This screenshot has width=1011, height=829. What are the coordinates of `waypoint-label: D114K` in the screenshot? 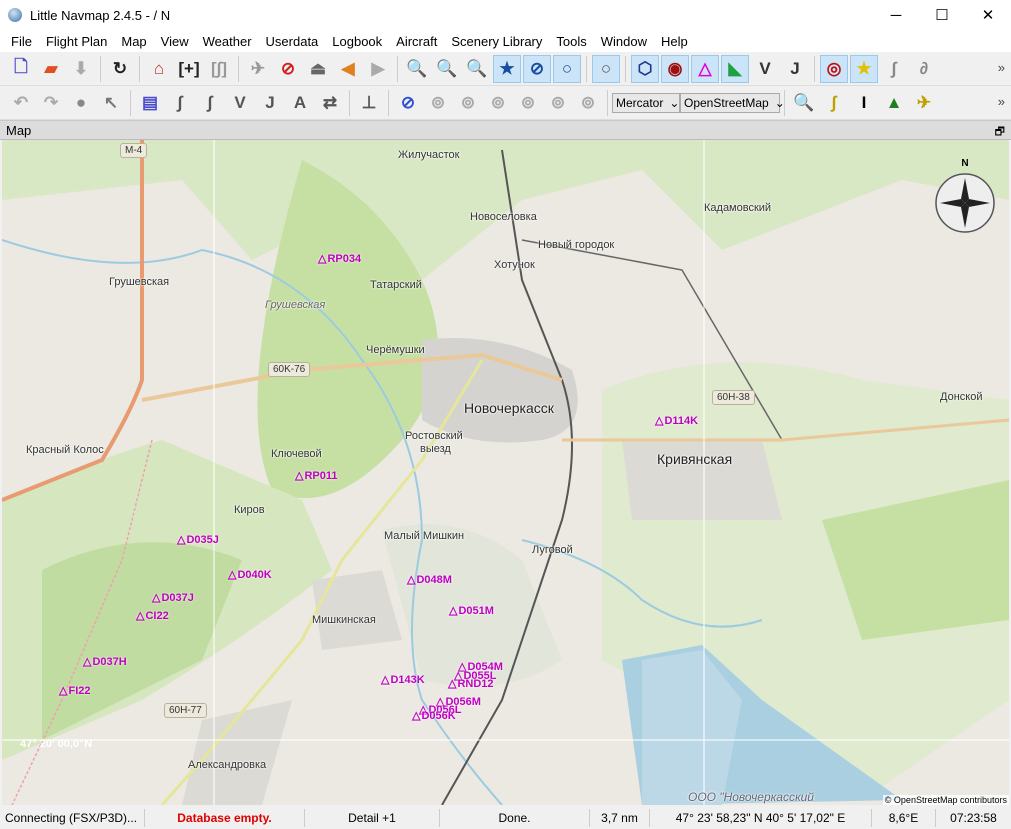 It's located at (676, 420).